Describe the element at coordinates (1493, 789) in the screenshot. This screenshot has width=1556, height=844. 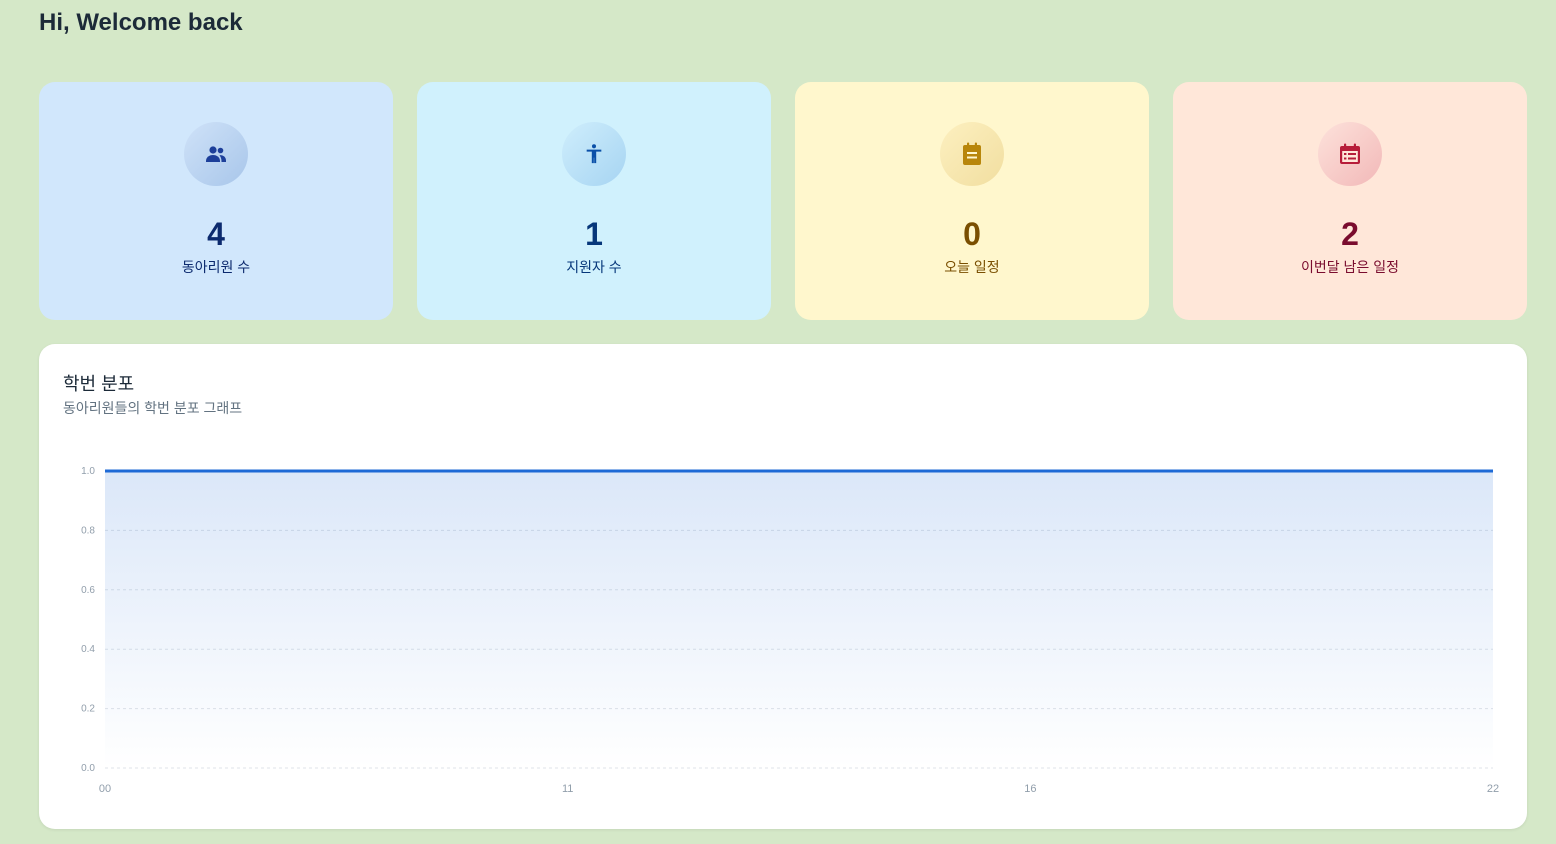
I see `x-tick-label: 22` at that location.